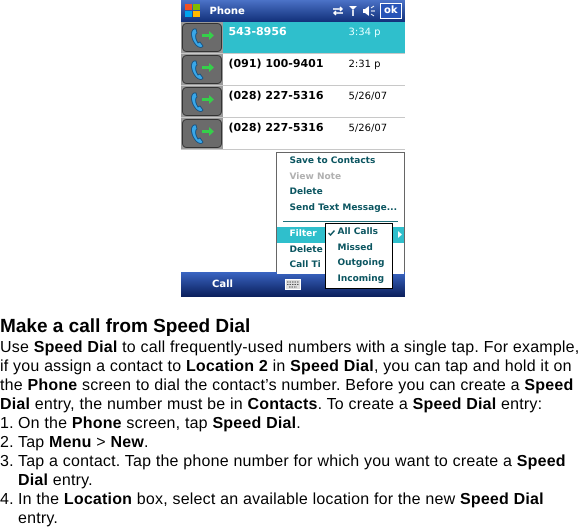 The width and height of the screenshot is (585, 530). Describe the element at coordinates (364, 33) in the screenshot. I see `call-time: 3:34 p` at that location.